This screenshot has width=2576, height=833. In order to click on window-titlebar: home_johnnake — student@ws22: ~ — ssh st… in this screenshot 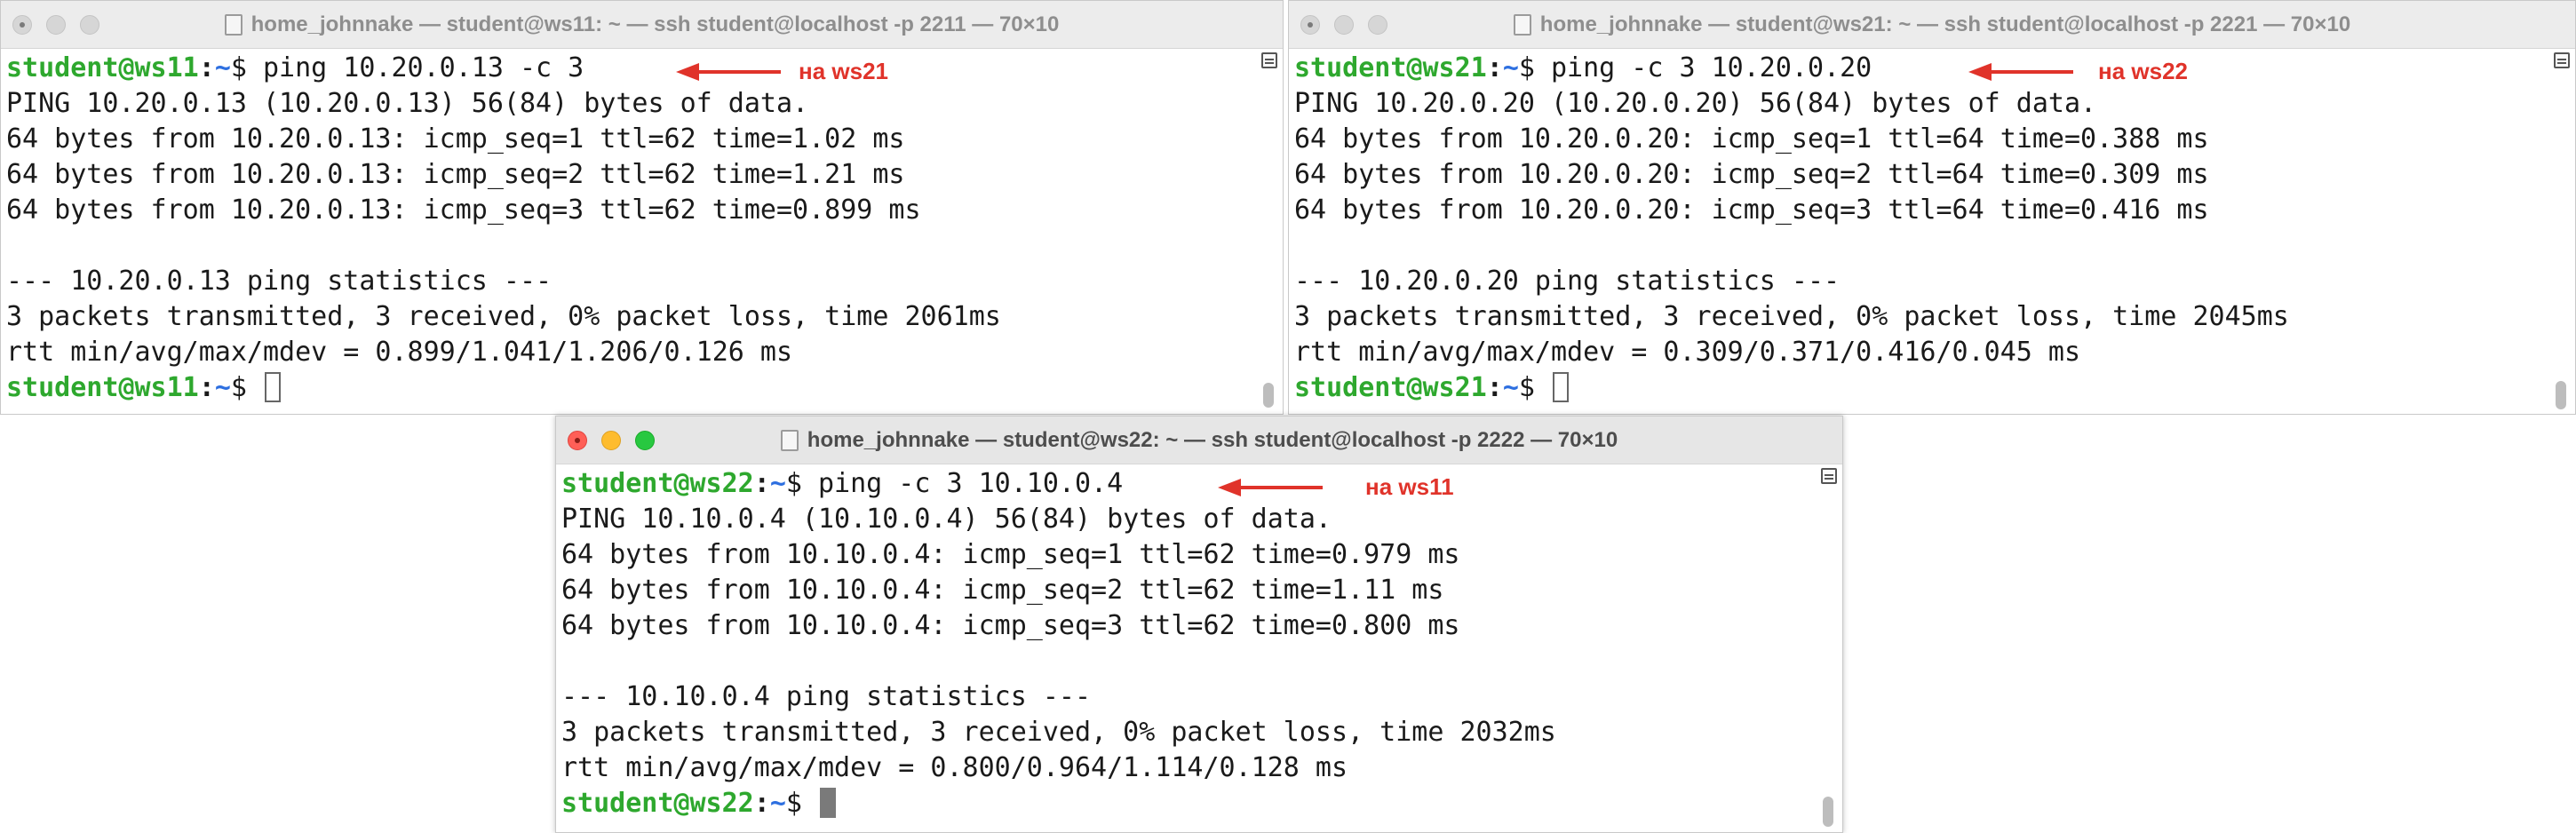, I will do `click(1199, 440)`.